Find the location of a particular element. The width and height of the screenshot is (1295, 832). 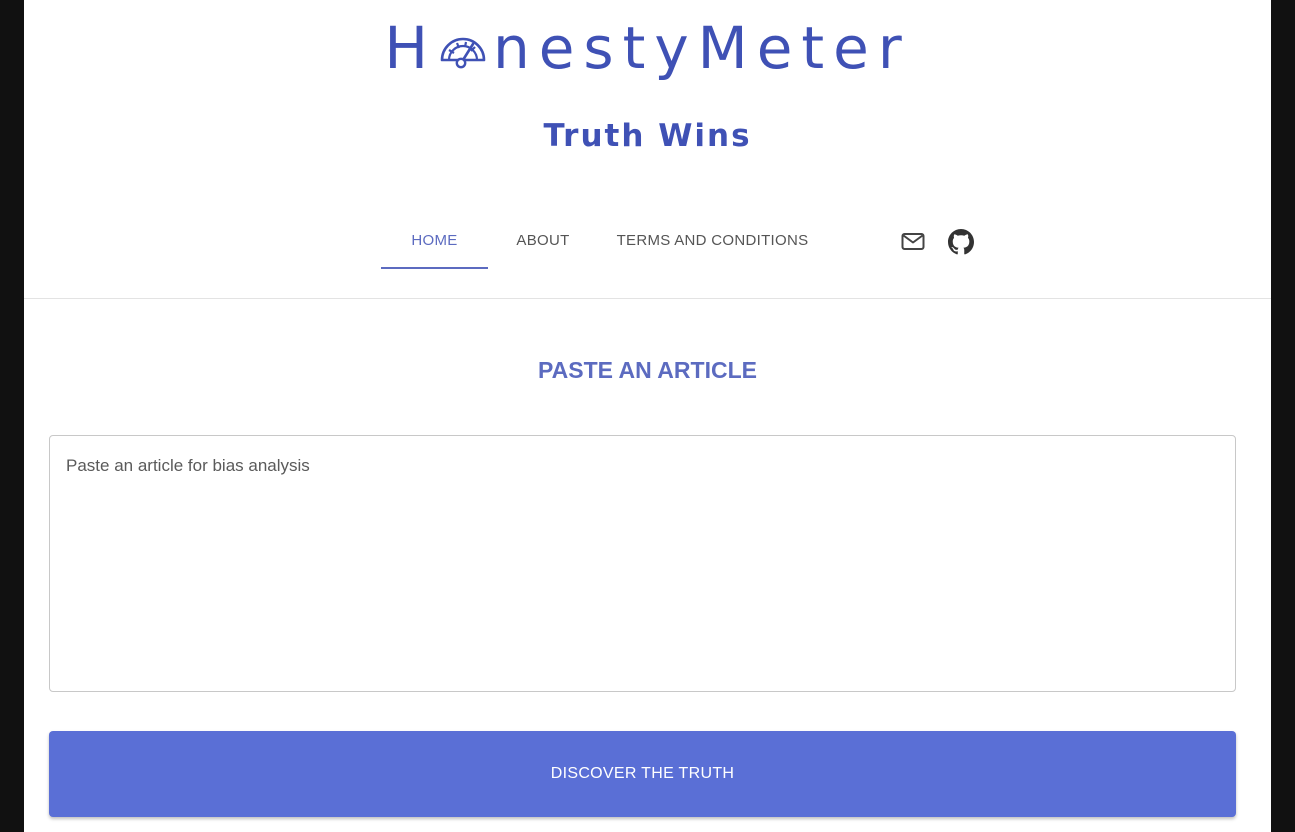

tab-home: HOME is located at coordinates (434, 241).